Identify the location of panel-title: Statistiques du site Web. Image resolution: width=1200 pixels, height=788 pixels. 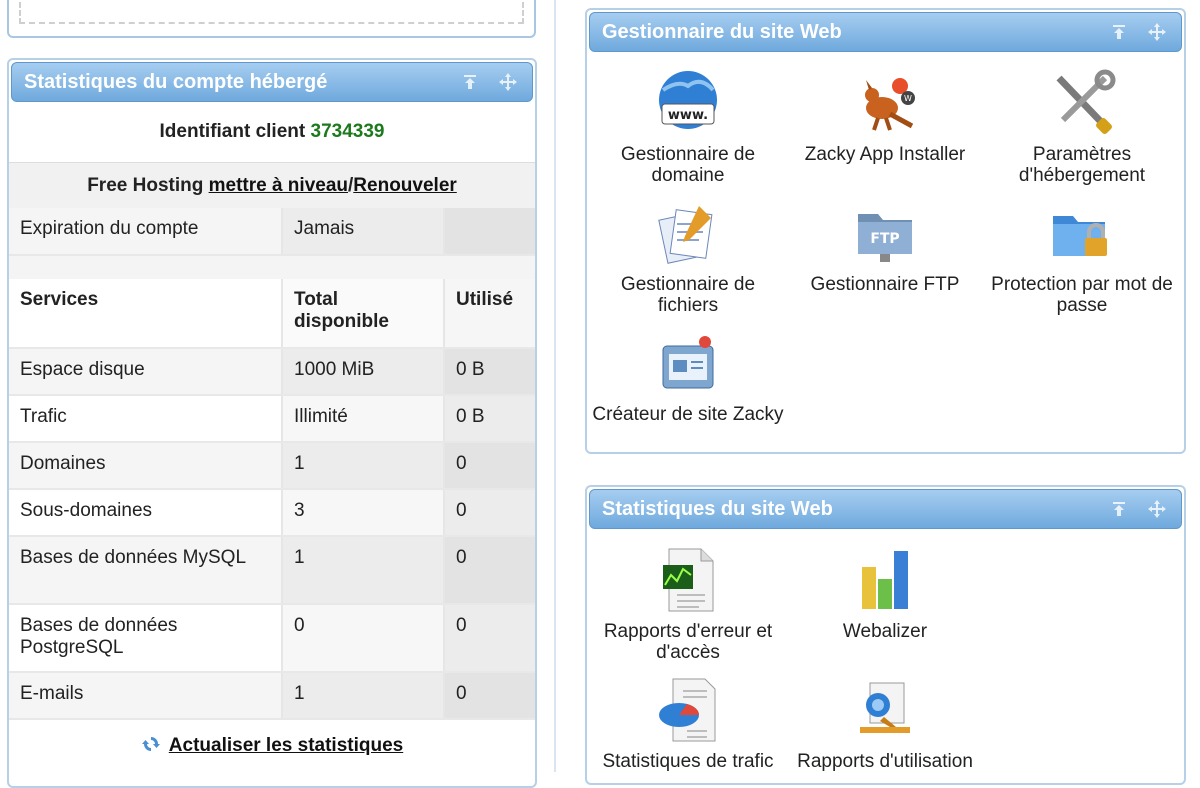
(717, 509).